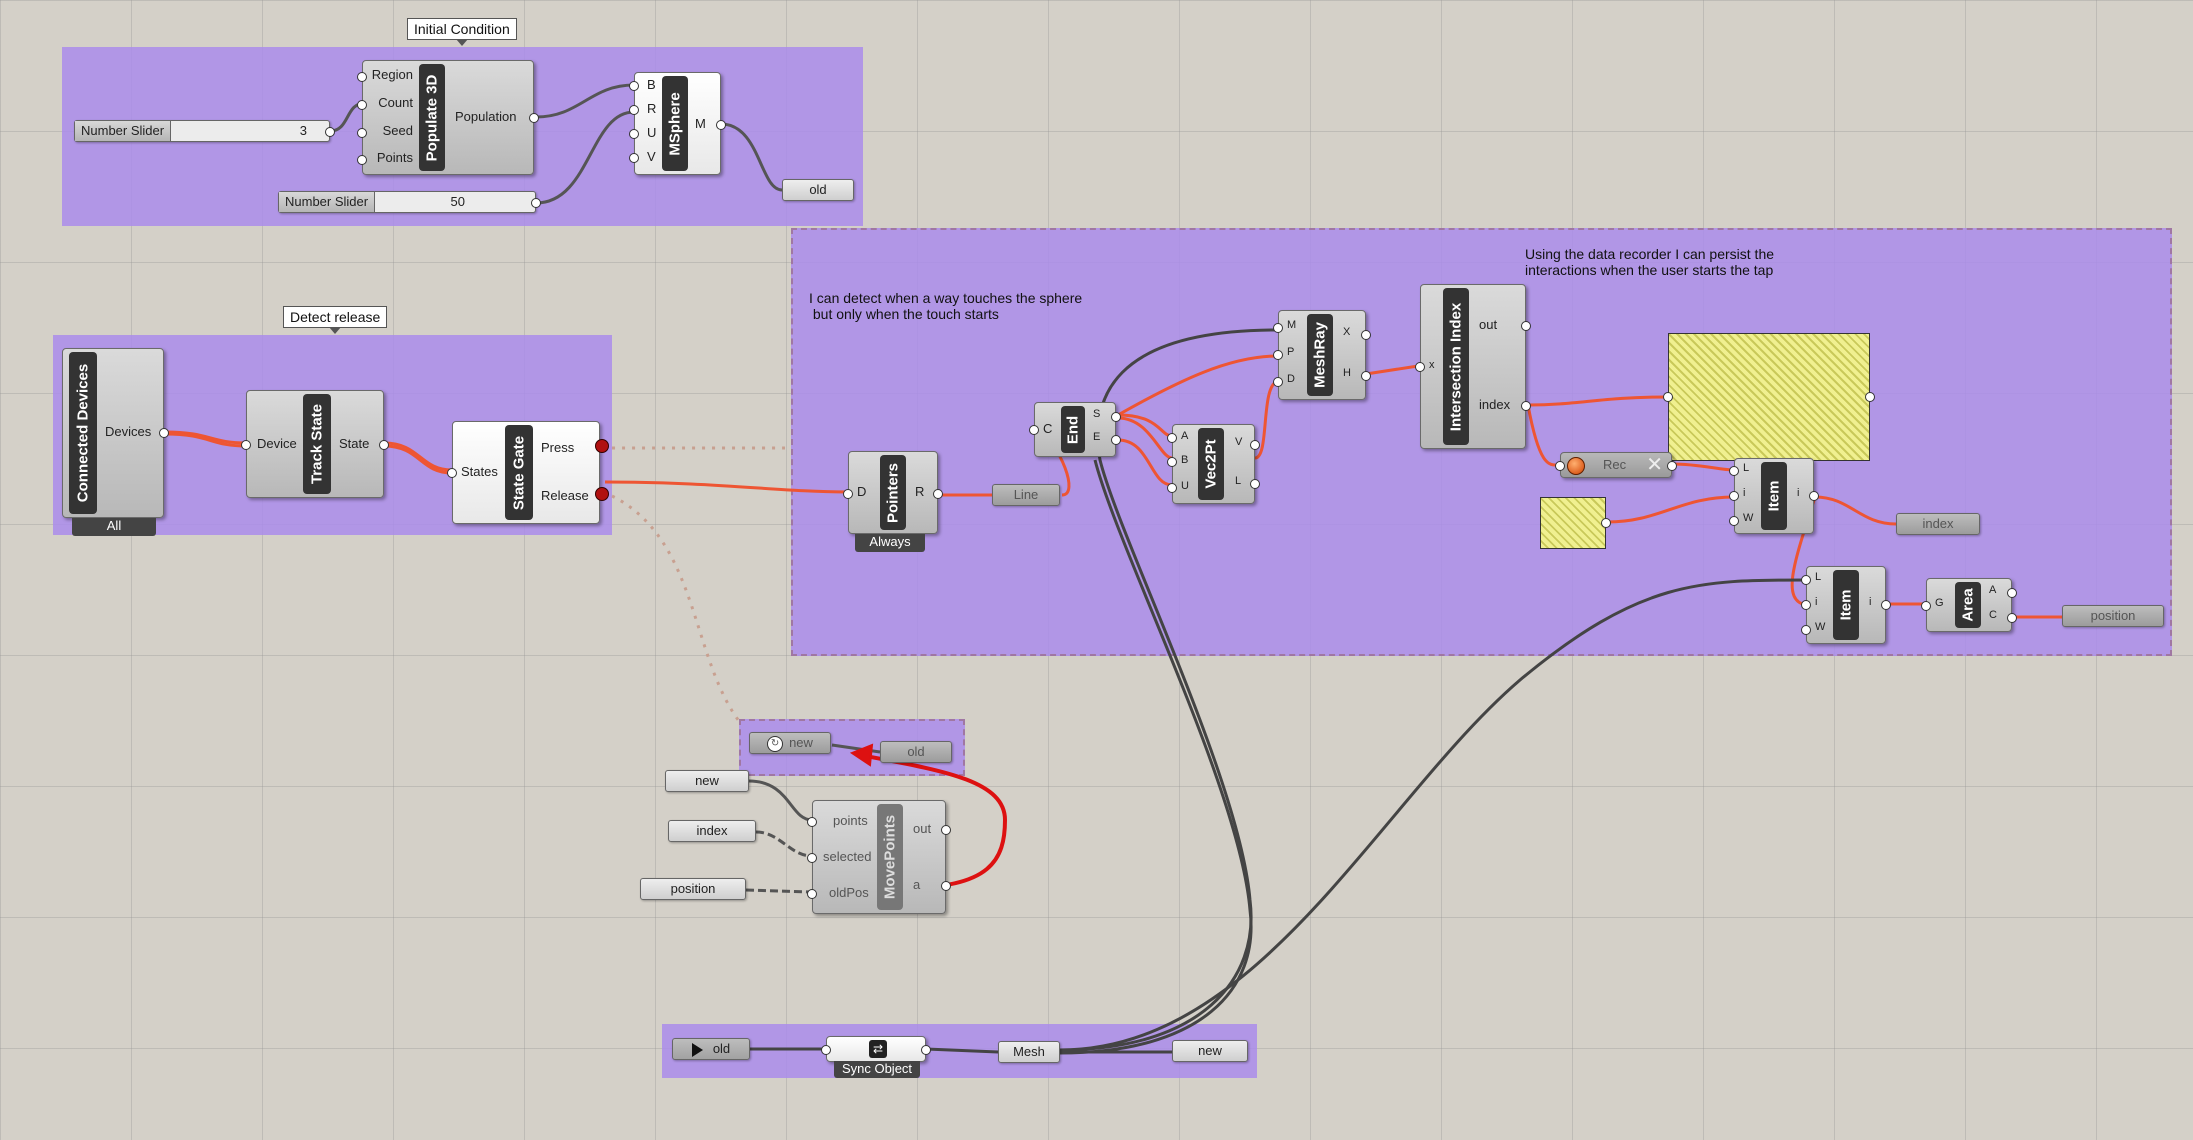 The image size is (2193, 1140). Describe the element at coordinates (1026, 495) in the screenshot. I see `param-line: Line` at that location.